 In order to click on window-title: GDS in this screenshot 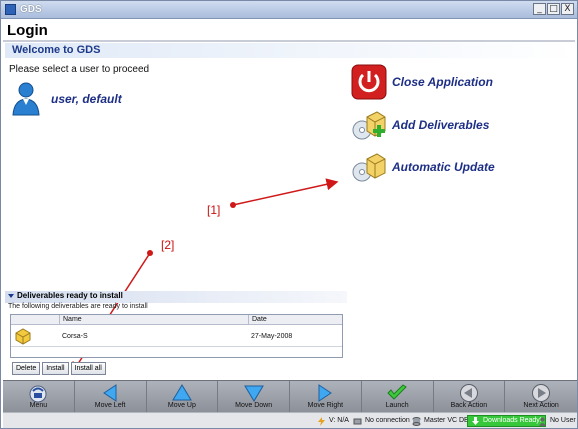, I will do `click(31, 9)`.